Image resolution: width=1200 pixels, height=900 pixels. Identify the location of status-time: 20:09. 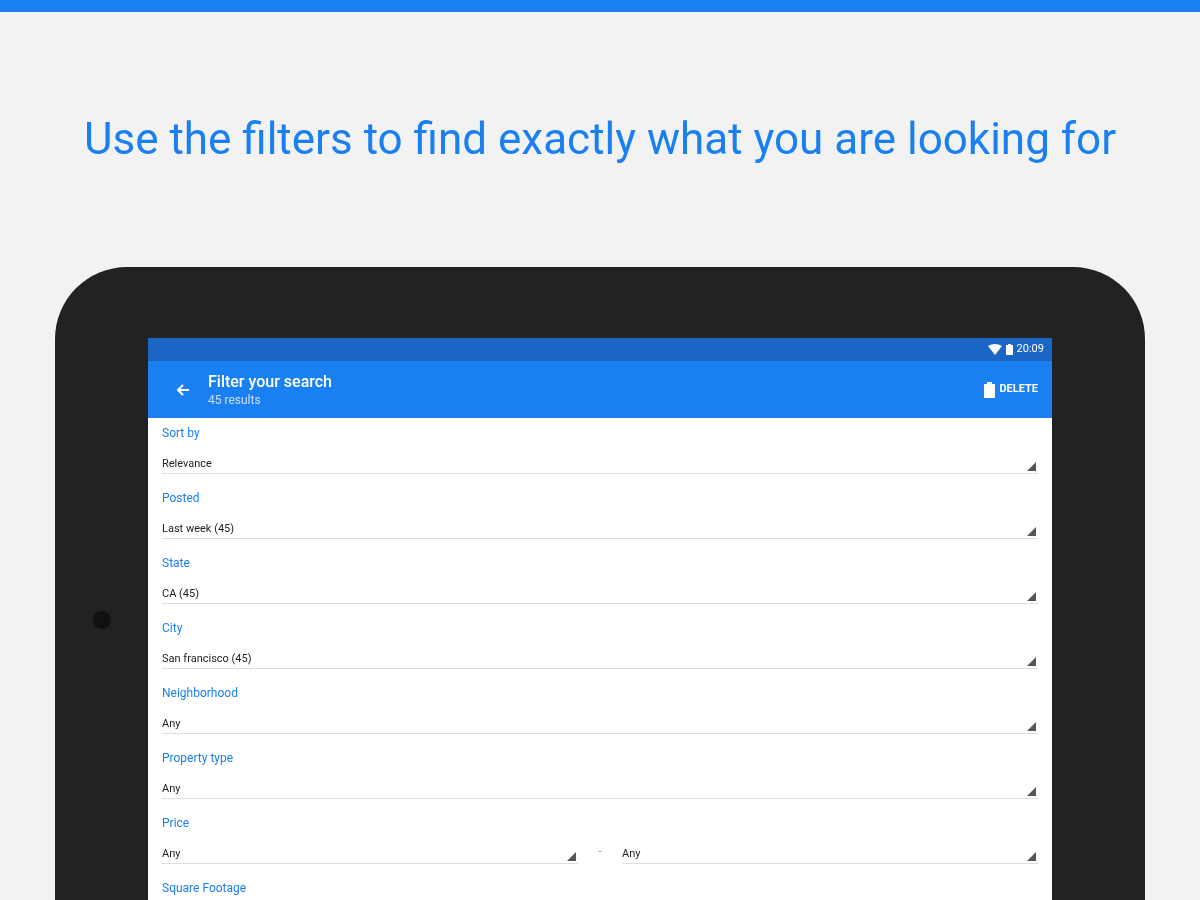
(1030, 349).